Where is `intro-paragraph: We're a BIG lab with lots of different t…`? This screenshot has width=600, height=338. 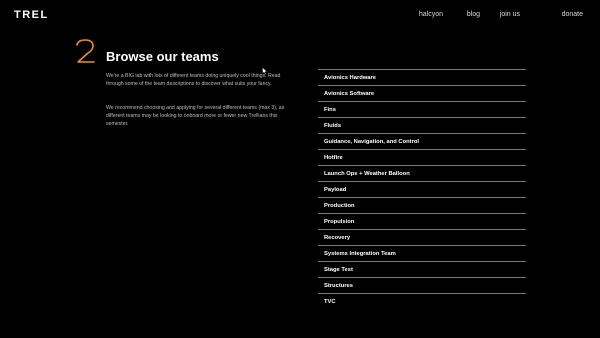
intro-paragraph: We're a BIG lab with lots of different t… is located at coordinates (193, 80).